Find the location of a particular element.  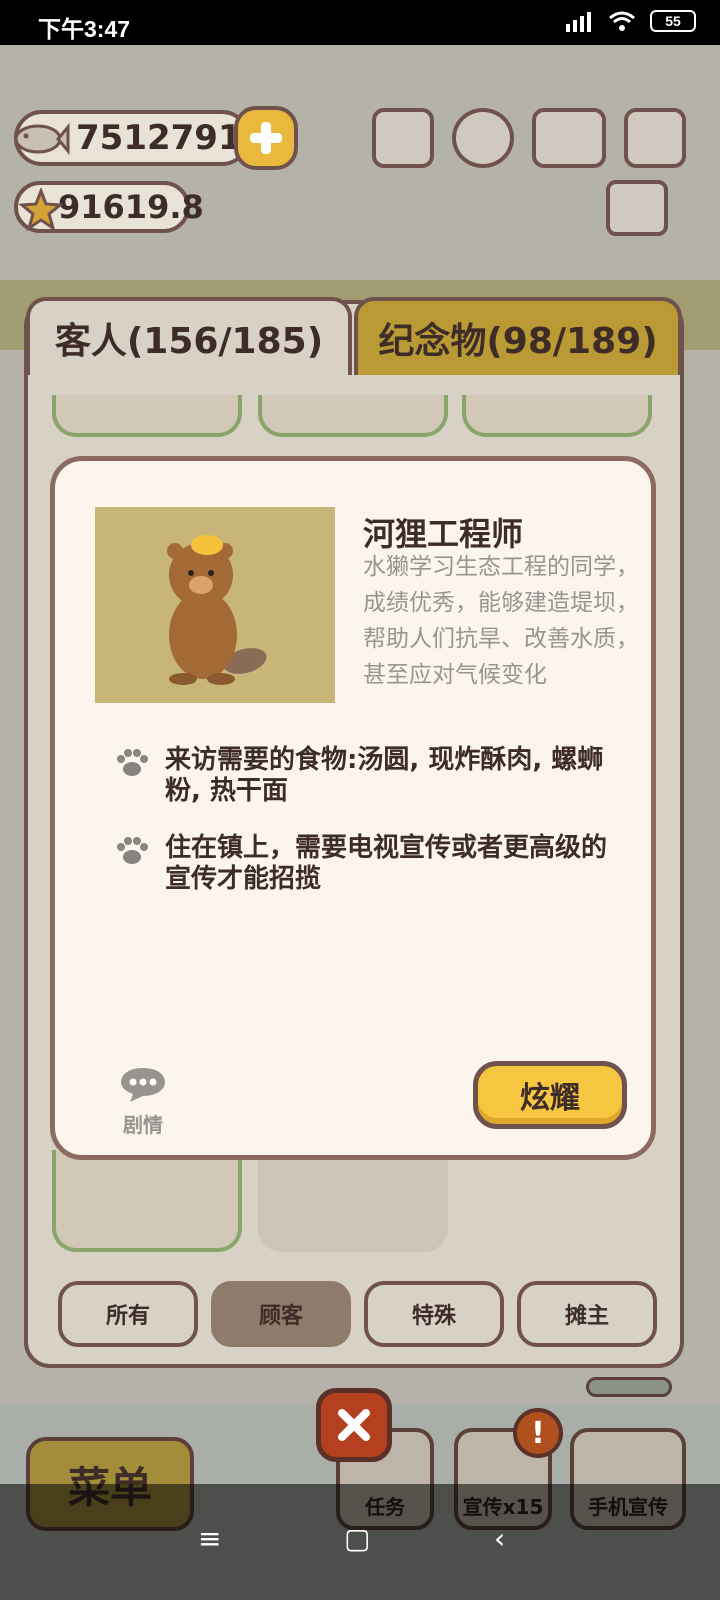

battery-indicator: 55 is located at coordinates (673, 21).